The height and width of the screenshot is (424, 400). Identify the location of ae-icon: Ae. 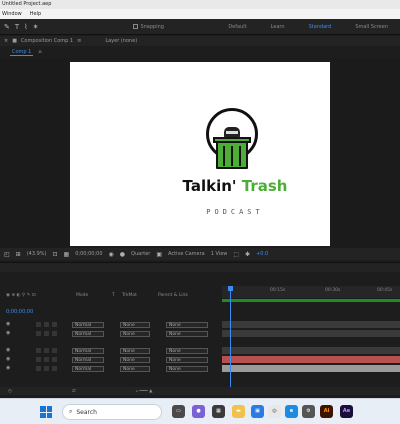
(346, 411).